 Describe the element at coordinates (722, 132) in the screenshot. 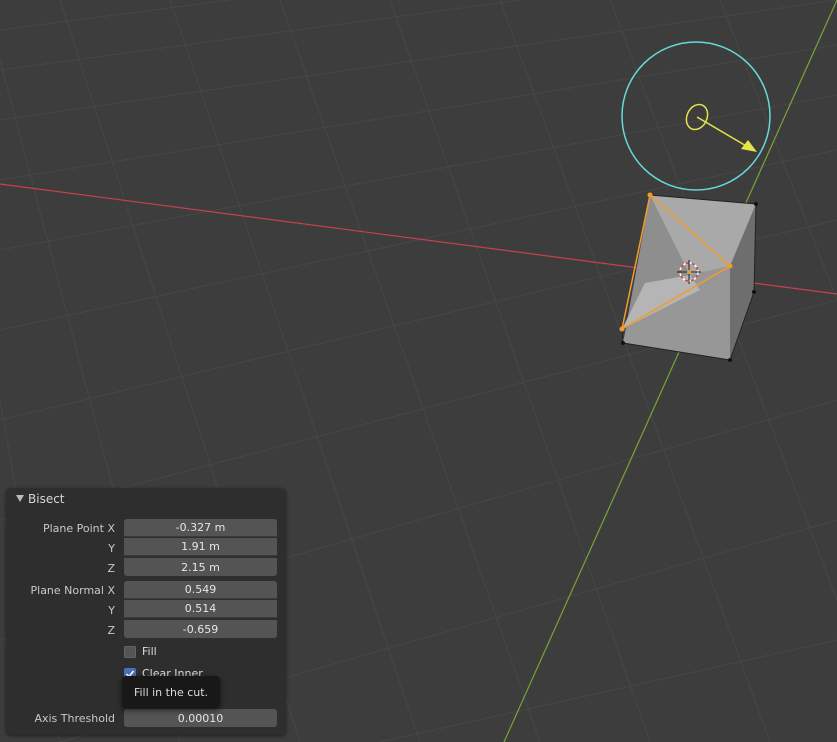

I see `gizmo-normal-arrow` at that location.